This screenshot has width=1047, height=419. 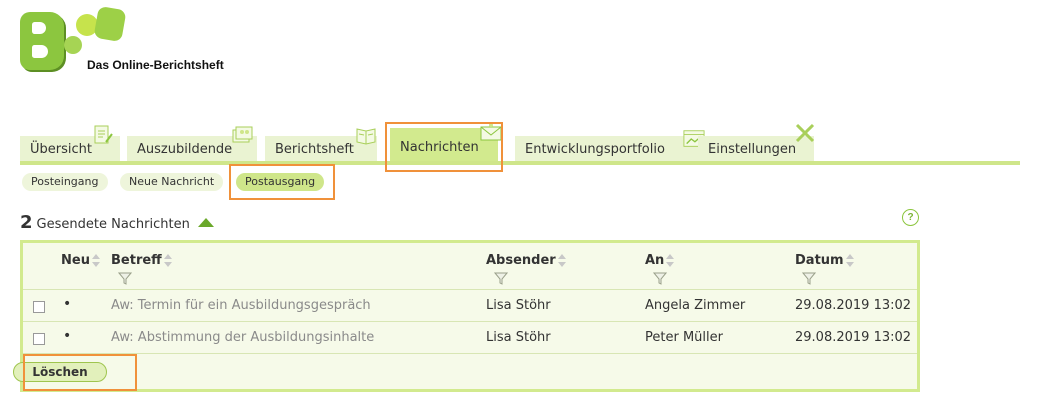 What do you see at coordinates (655, 260) in the screenshot?
I see `column-label: An` at bounding box center [655, 260].